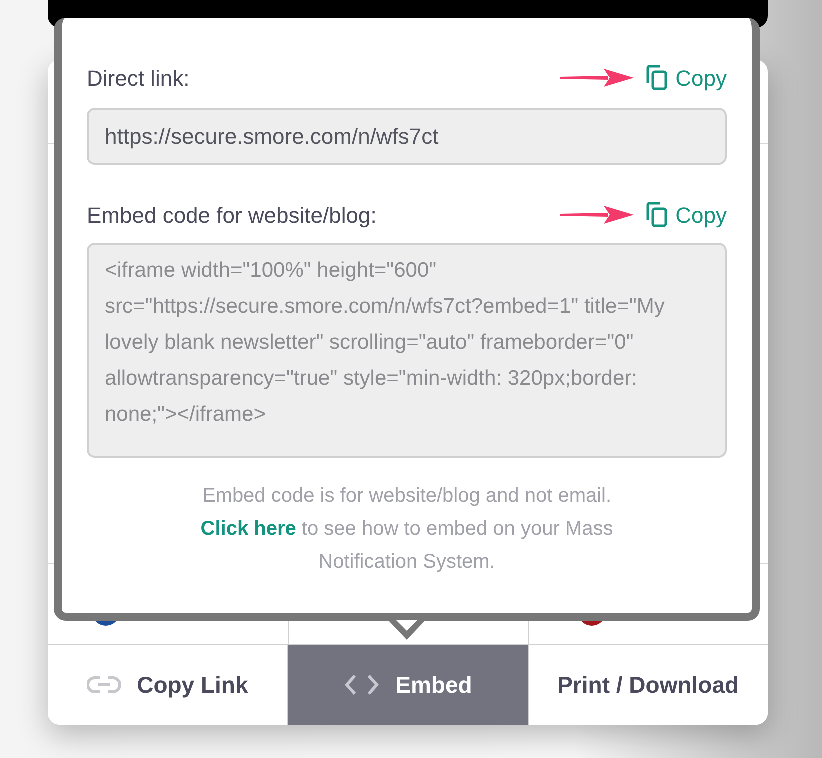  I want to click on share-tab: Print / Download, so click(648, 685).